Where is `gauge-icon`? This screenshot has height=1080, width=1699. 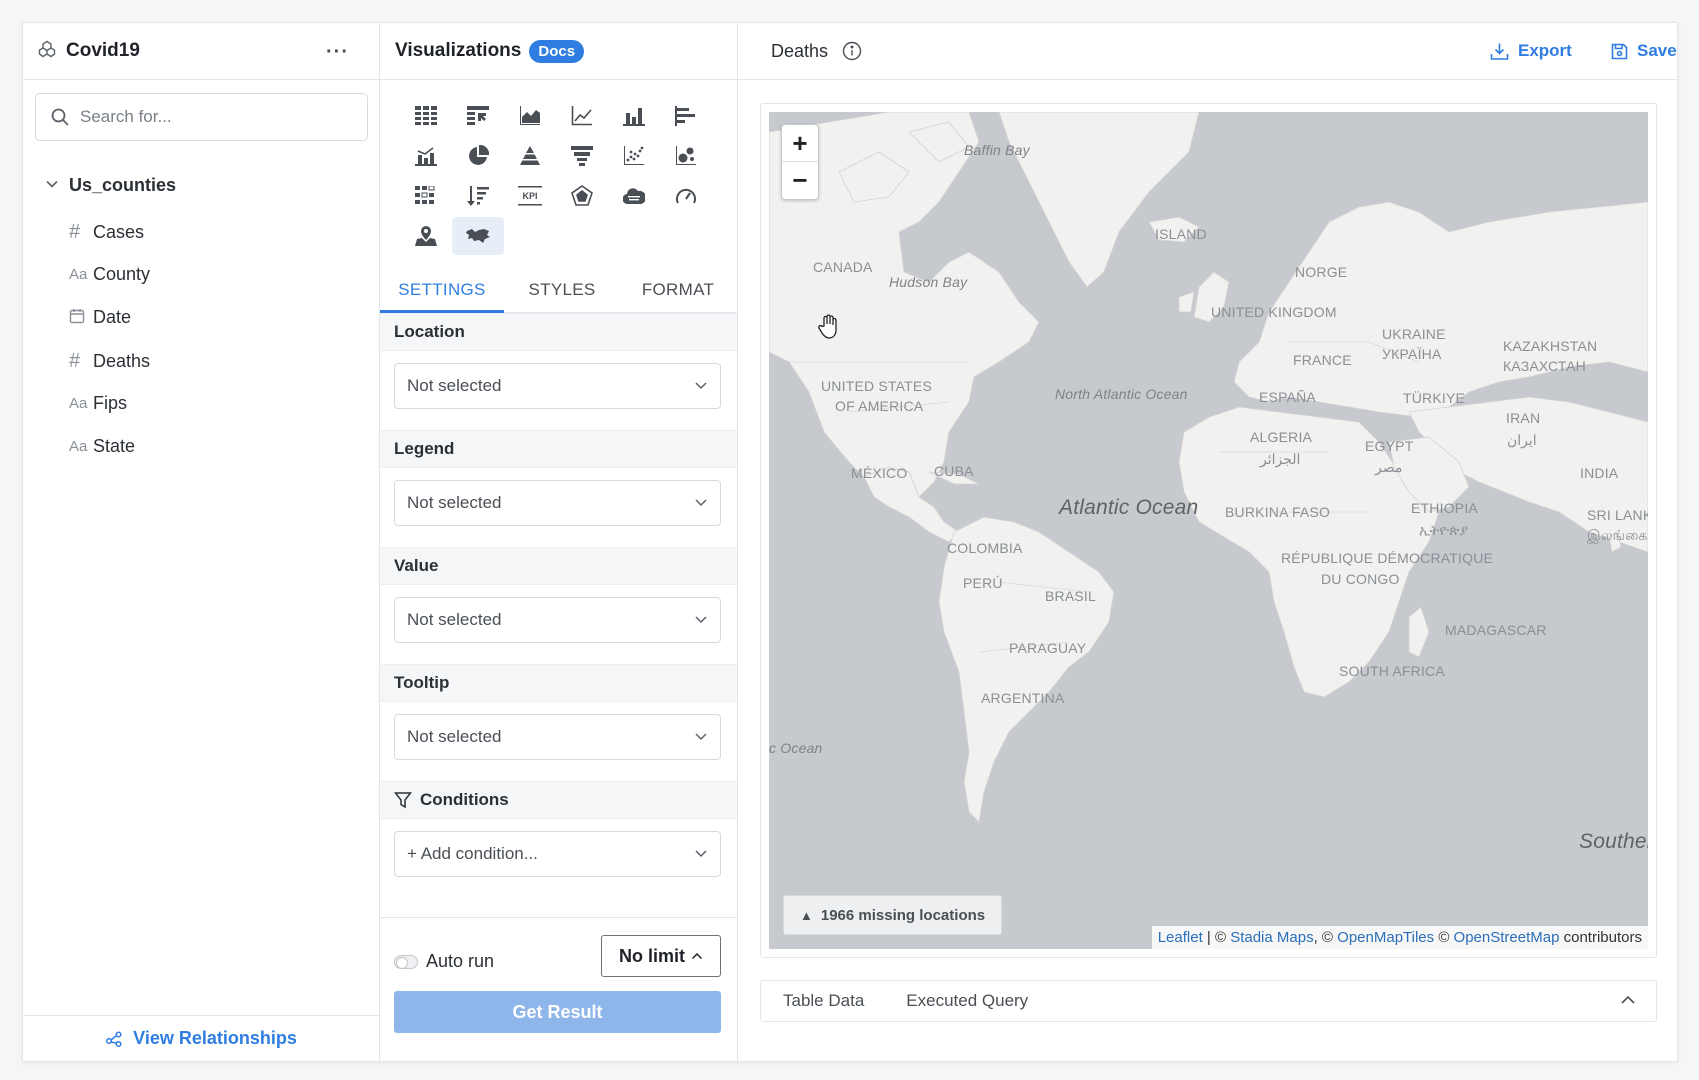 gauge-icon is located at coordinates (686, 196).